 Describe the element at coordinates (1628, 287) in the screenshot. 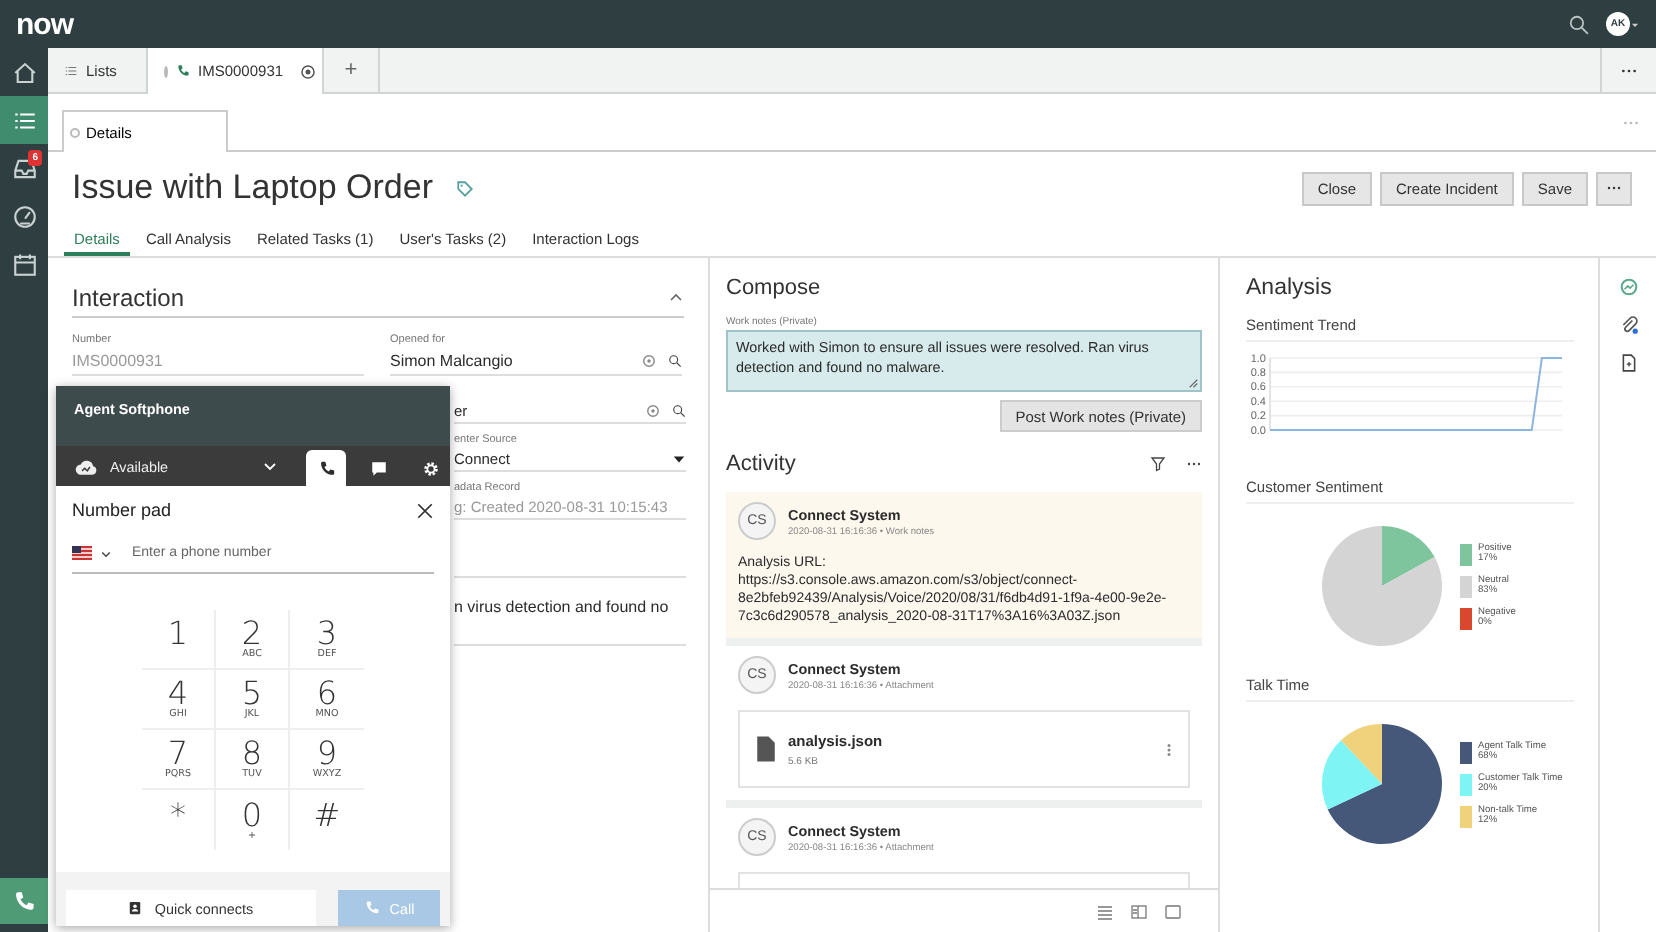

I see `sentiment-icon` at that location.